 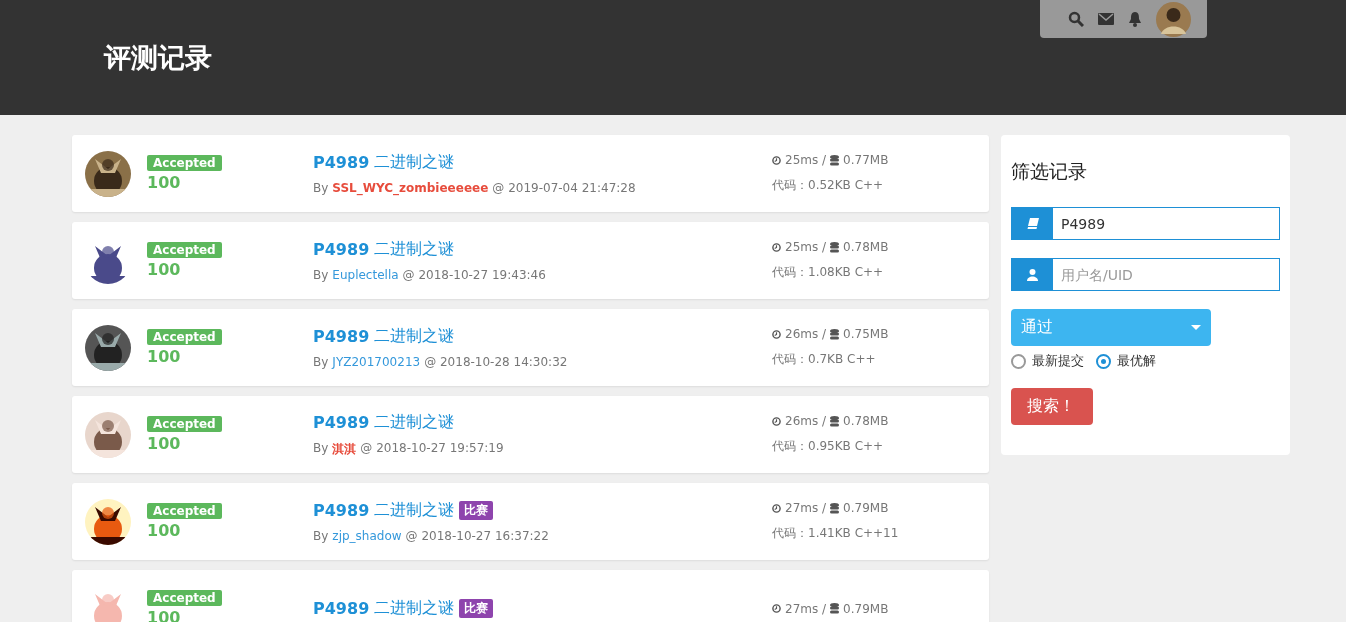 What do you see at coordinates (1032, 223) in the screenshot?
I see `book-icon` at bounding box center [1032, 223].